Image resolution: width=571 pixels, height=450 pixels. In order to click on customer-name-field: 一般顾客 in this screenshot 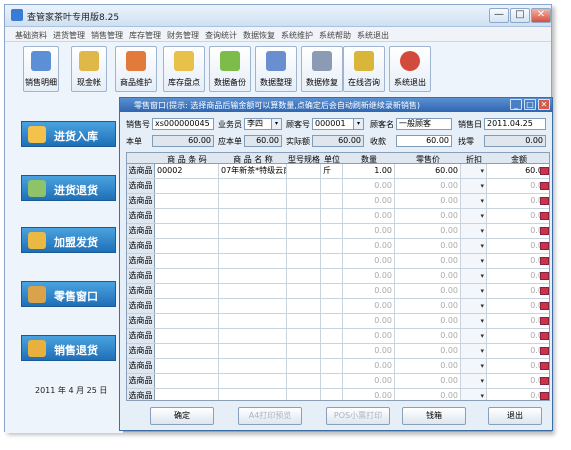, I will do `click(424, 124)`.